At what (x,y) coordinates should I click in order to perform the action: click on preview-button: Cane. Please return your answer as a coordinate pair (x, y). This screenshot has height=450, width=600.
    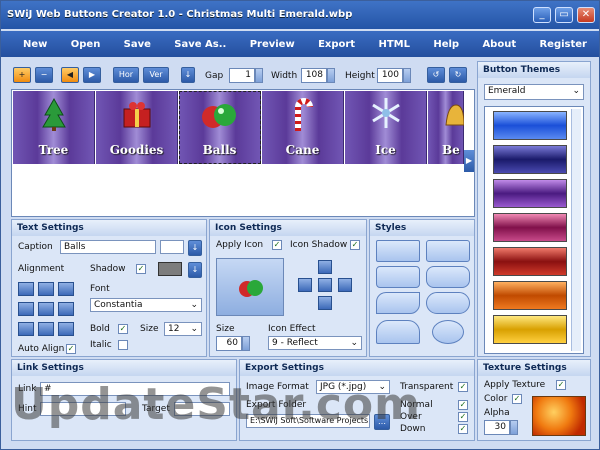
    Looking at the image, I should click on (303, 127).